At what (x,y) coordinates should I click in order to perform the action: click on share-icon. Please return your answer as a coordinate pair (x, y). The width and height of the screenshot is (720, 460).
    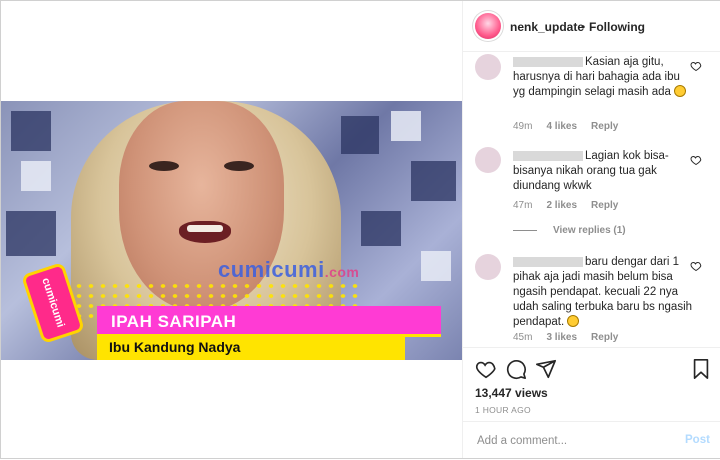
    Looking at the image, I should click on (546, 369).